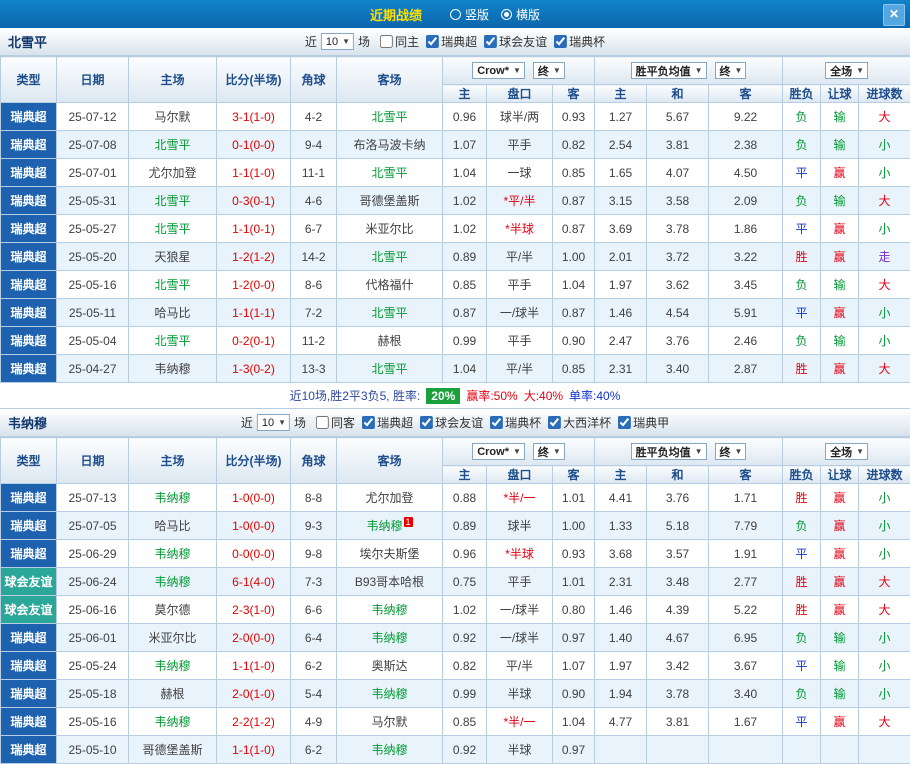  What do you see at coordinates (390, 666) in the screenshot?
I see `away-team-cell: 奥斯达` at bounding box center [390, 666].